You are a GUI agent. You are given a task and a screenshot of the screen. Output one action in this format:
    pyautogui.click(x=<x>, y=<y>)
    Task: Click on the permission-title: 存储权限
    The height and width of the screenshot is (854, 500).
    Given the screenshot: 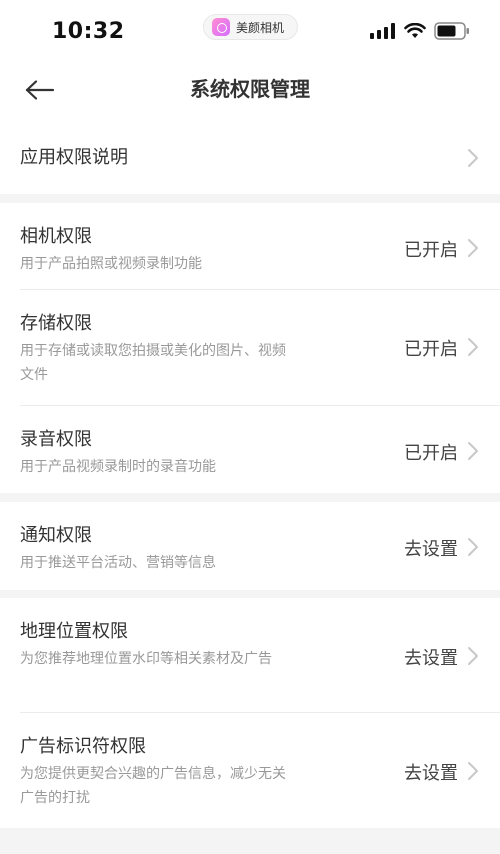 What is the action you would take?
    pyautogui.click(x=56, y=323)
    